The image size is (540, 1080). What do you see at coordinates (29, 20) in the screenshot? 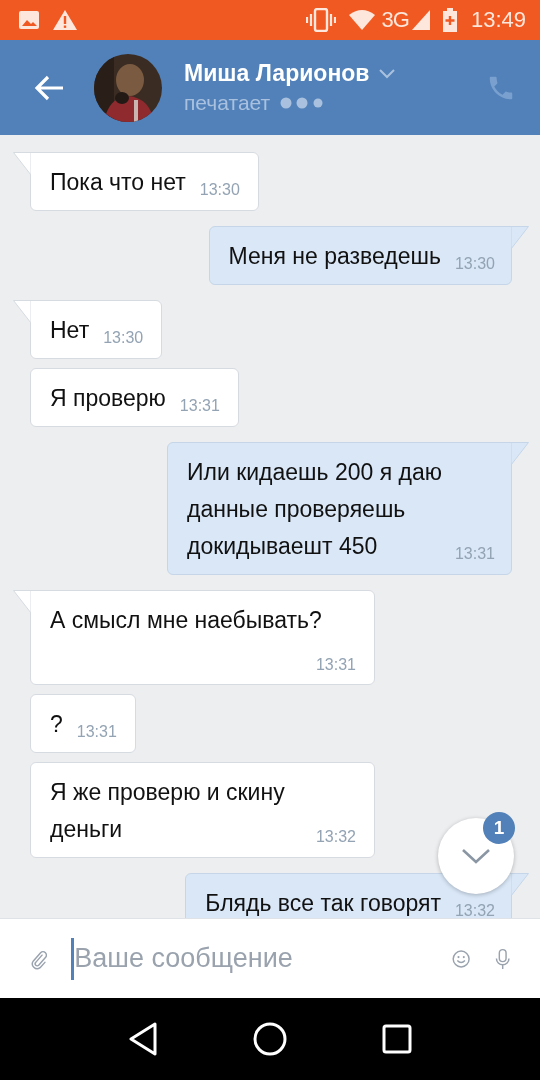
I see `image-icon` at bounding box center [29, 20].